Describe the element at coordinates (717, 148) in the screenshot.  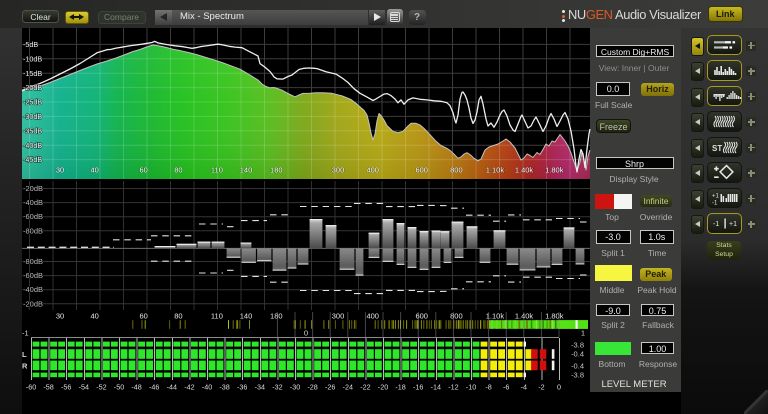
I see `svg-text: ST` at that location.